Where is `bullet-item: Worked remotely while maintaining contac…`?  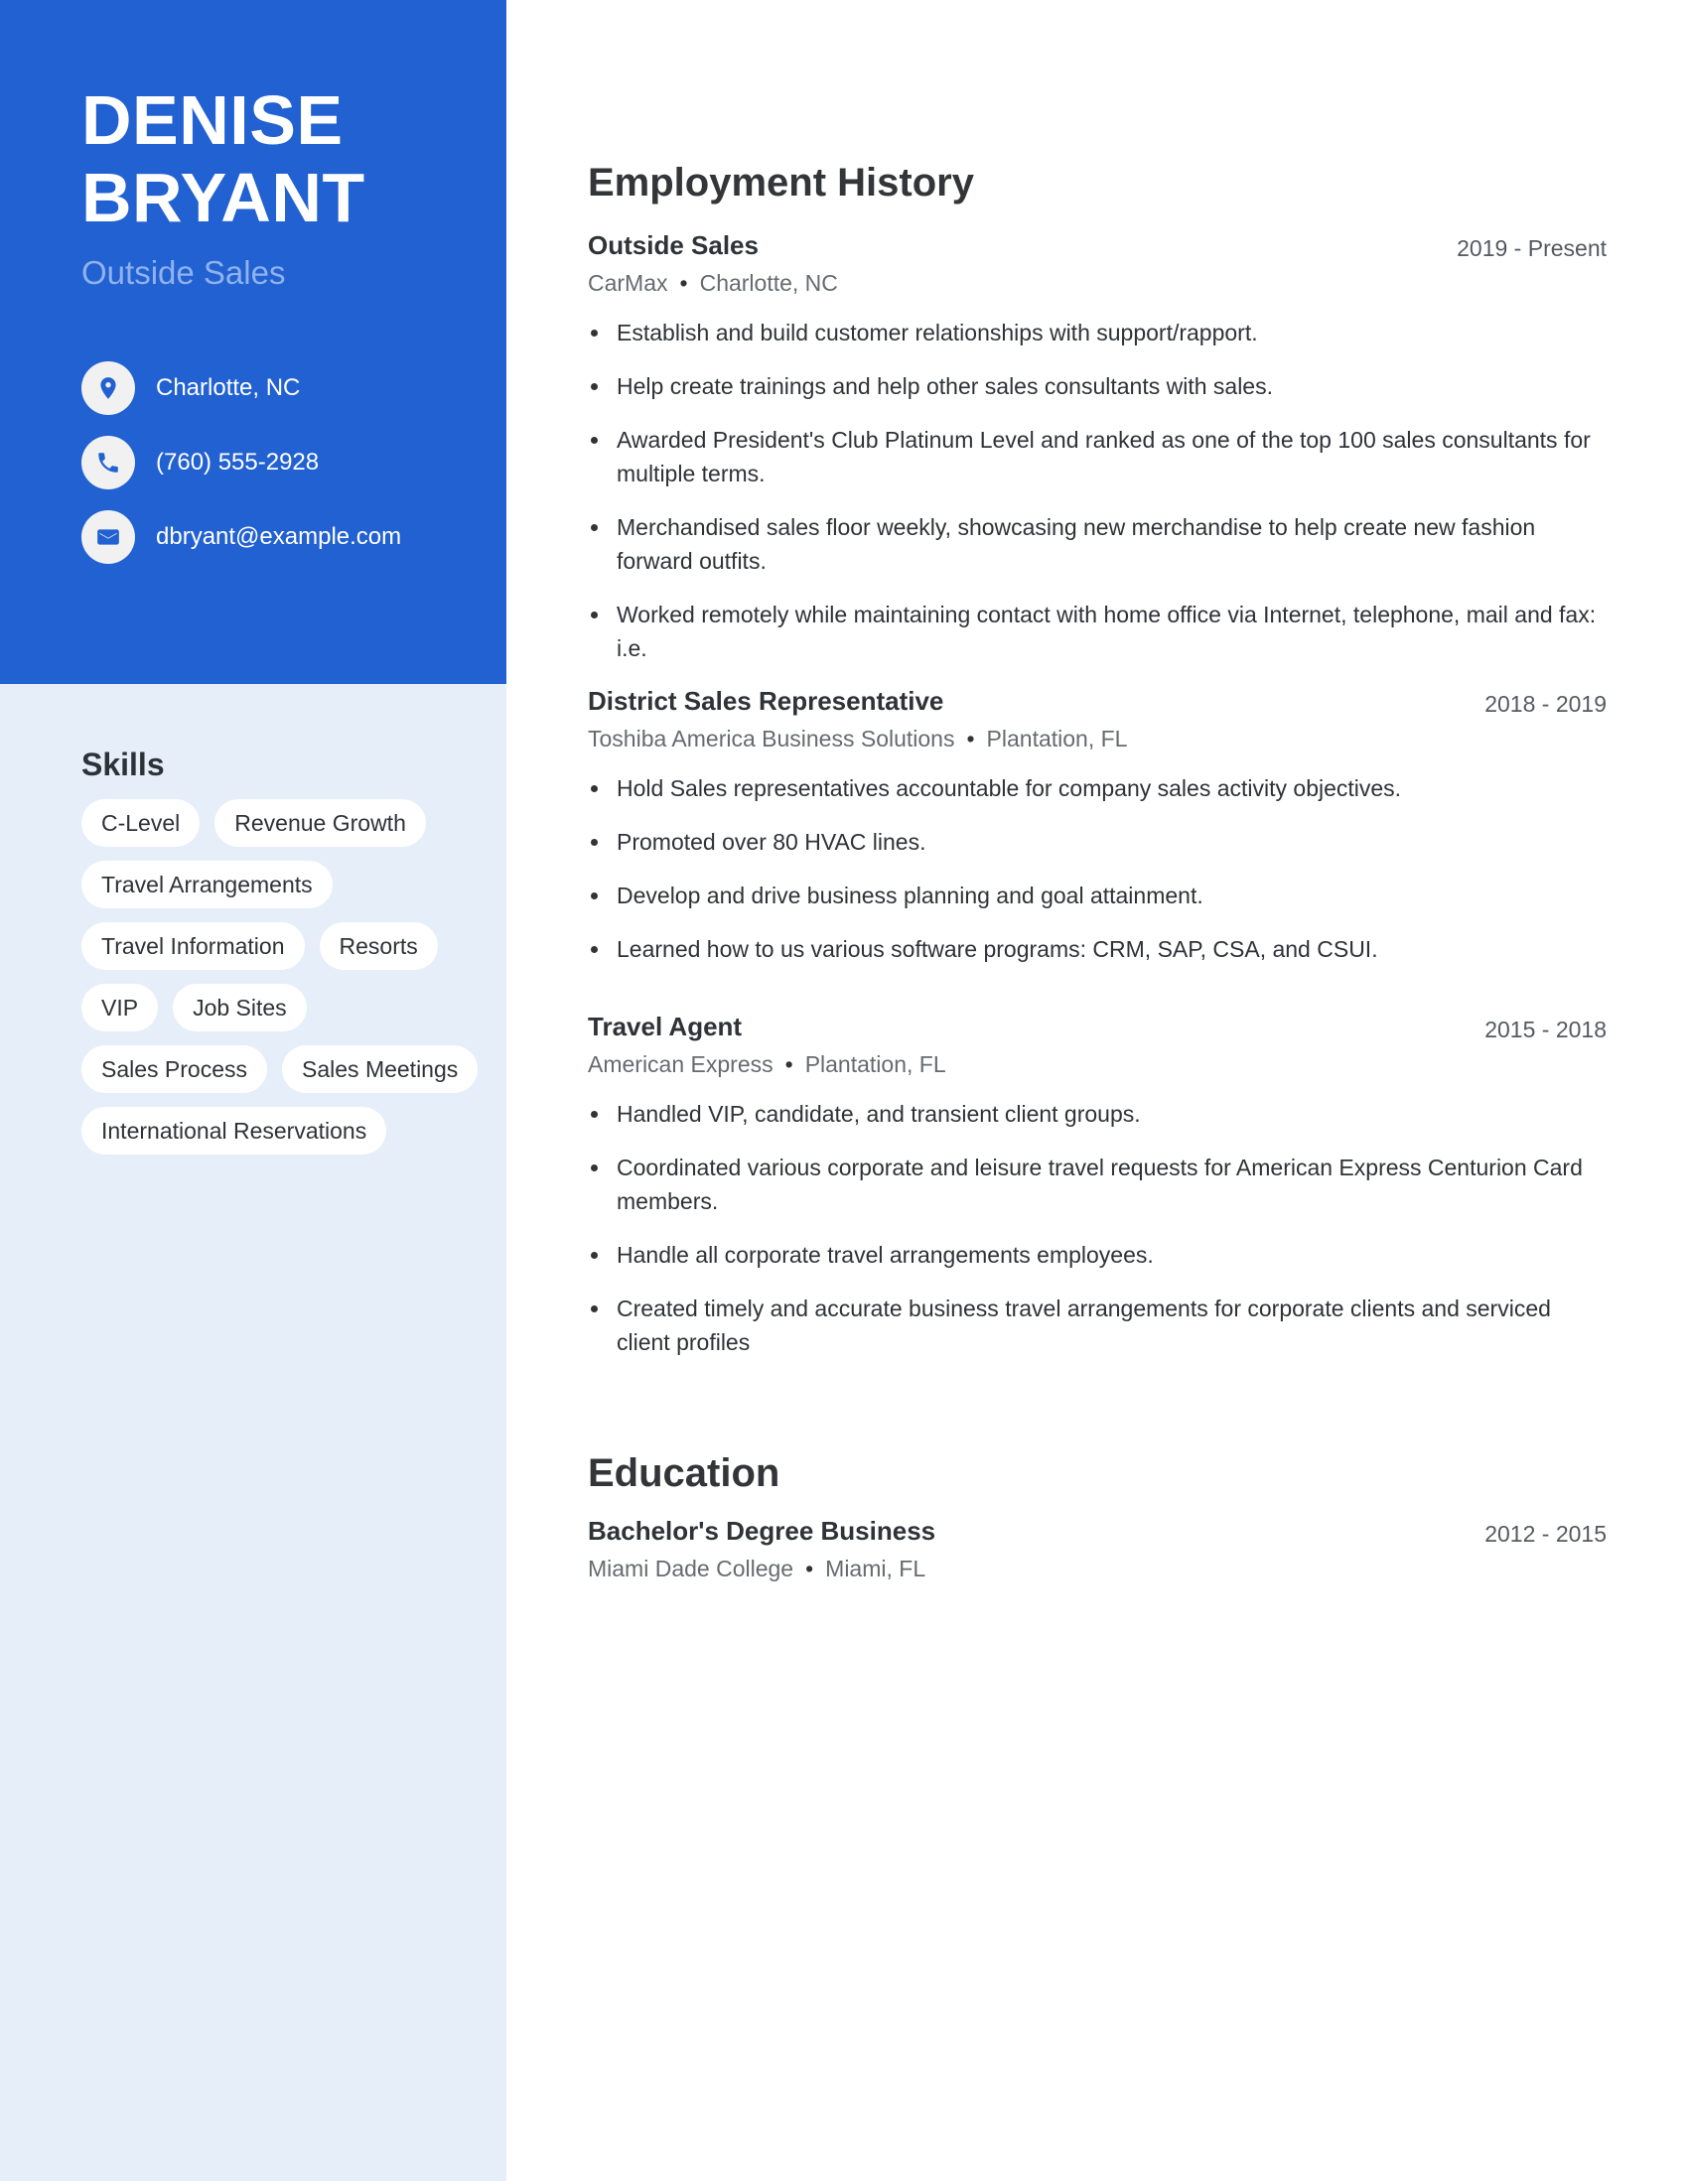
bullet-item: Worked remotely while maintaining contac… is located at coordinates (1097, 631).